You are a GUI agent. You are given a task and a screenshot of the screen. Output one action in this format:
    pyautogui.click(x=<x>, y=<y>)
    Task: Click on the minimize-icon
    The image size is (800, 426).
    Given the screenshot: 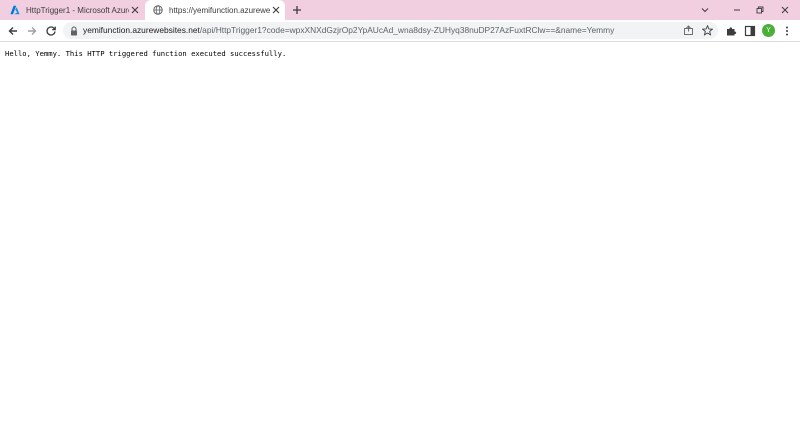 What is the action you would take?
    pyautogui.click(x=737, y=10)
    